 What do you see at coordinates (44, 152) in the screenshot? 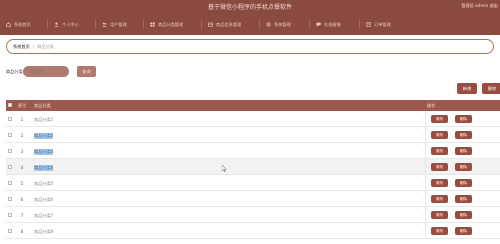
I see `row-category-name: 商品分类3` at bounding box center [44, 152].